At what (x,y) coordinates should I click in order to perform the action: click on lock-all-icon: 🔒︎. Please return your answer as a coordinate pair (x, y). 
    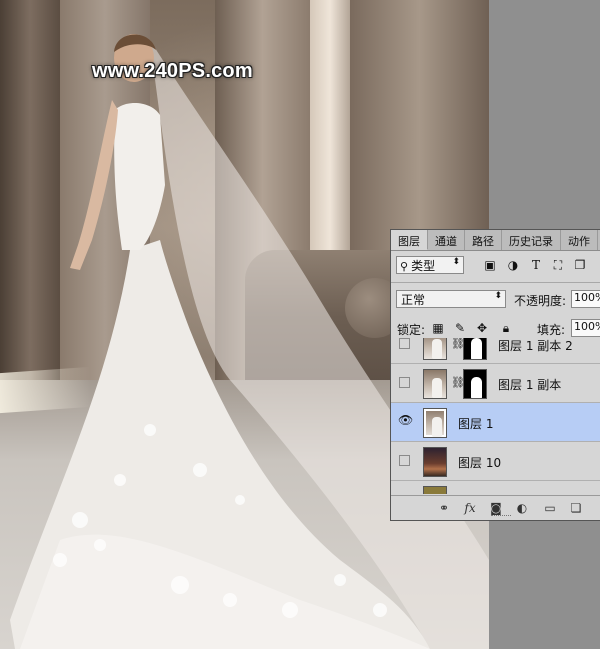
    Looking at the image, I should click on (506, 328).